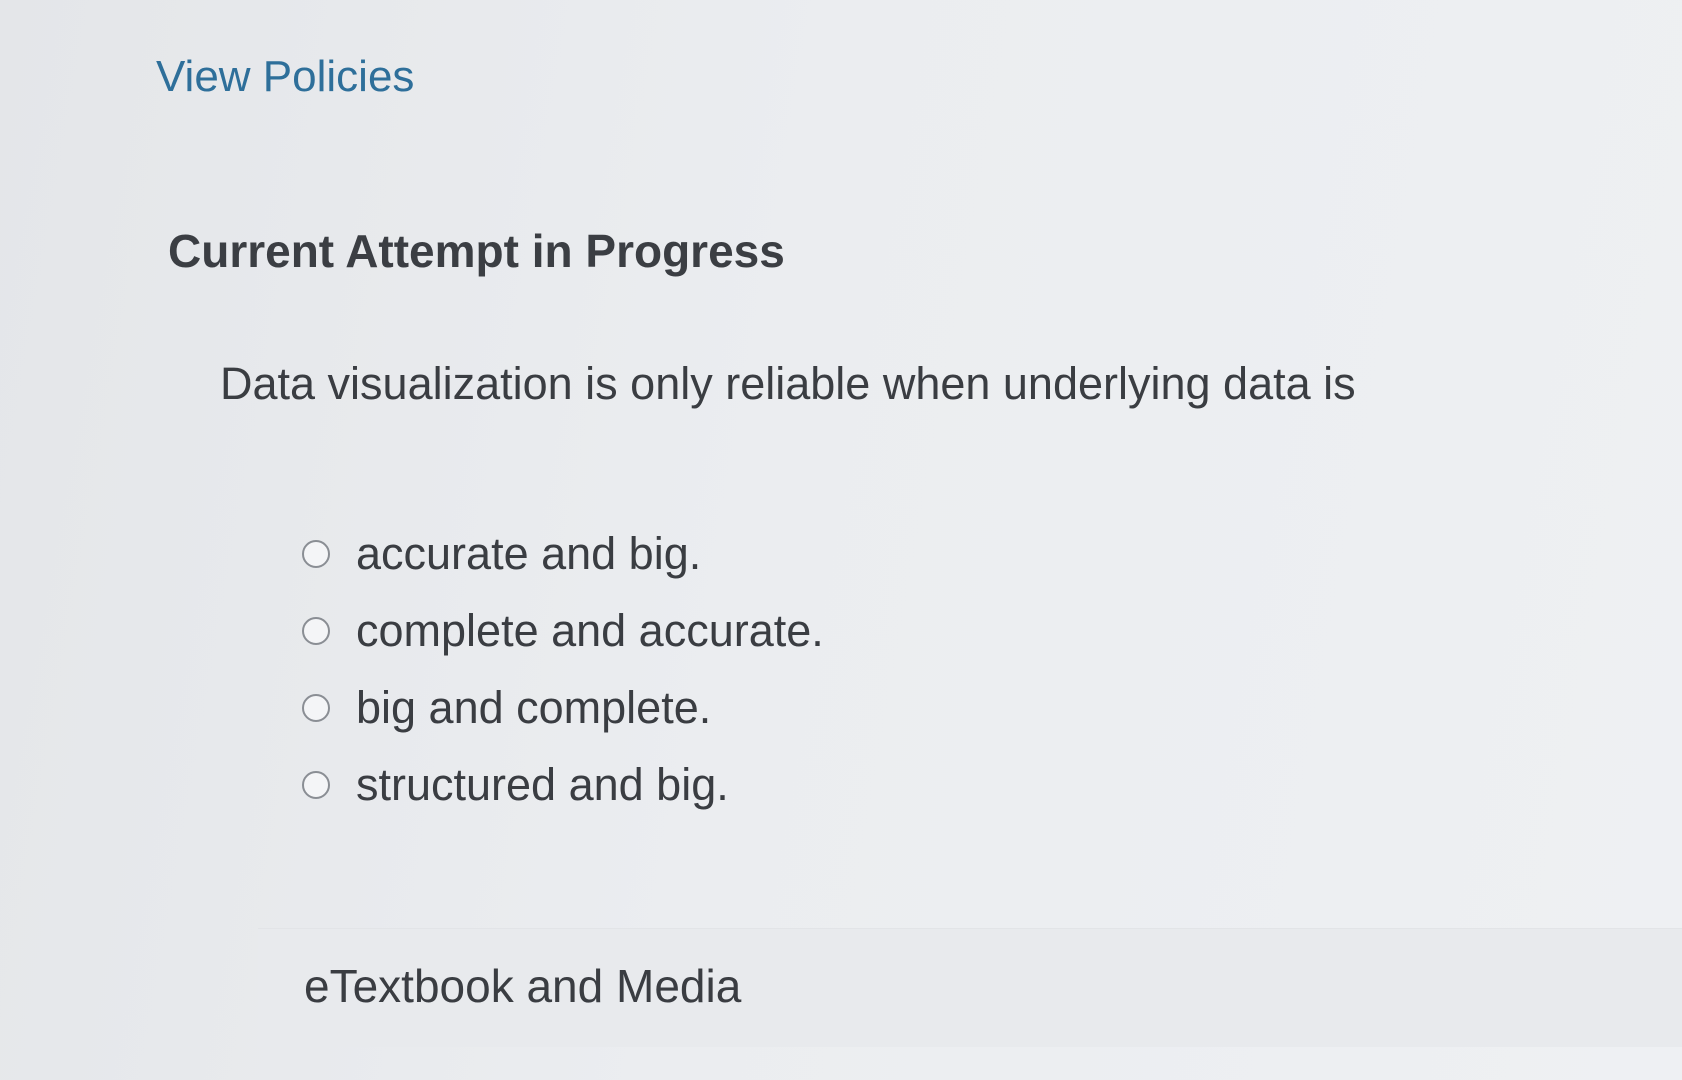 The height and width of the screenshot is (1080, 1682). I want to click on attempt-heading: Current Attempt in Progress, so click(476, 251).